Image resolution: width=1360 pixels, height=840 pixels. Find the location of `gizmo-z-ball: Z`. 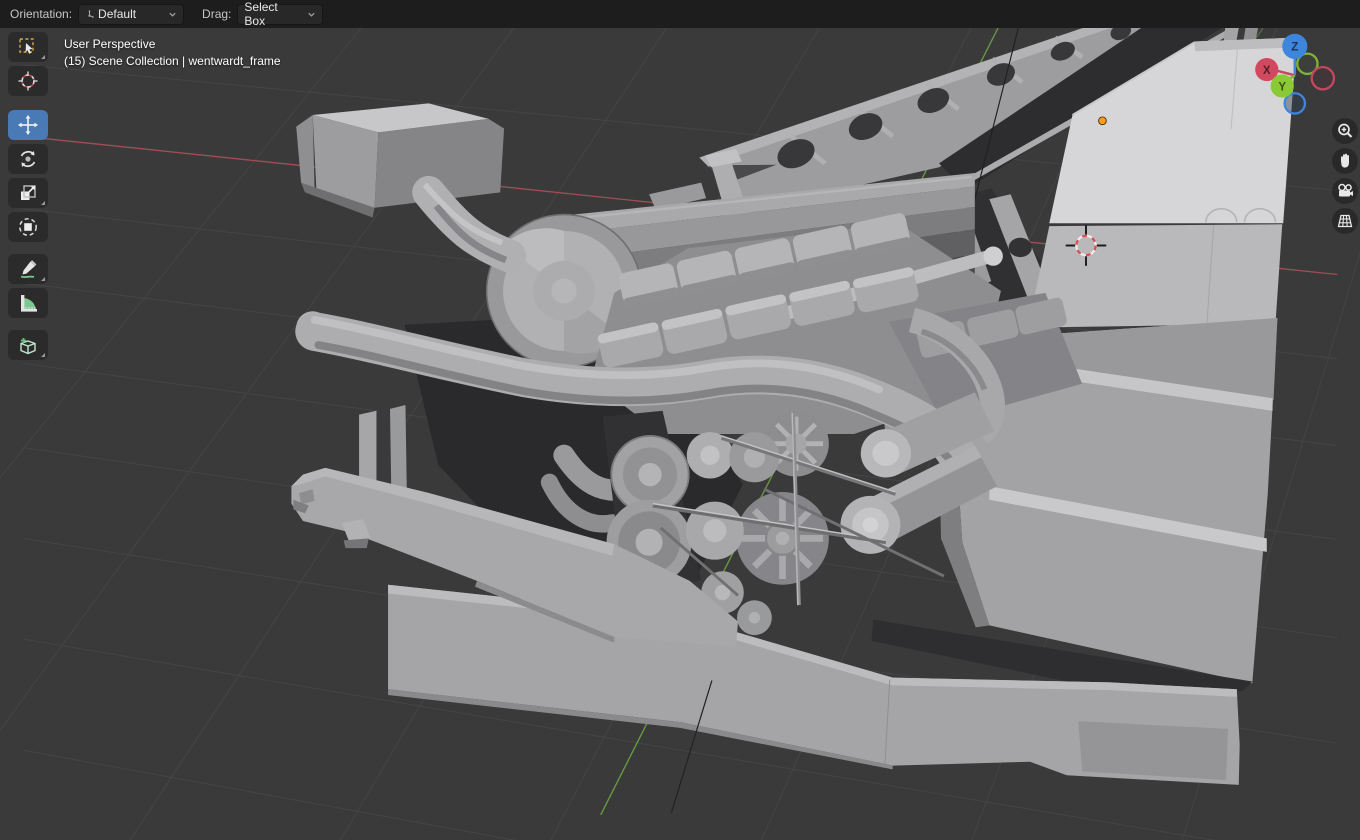

gizmo-z-ball: Z is located at coordinates (1295, 46).